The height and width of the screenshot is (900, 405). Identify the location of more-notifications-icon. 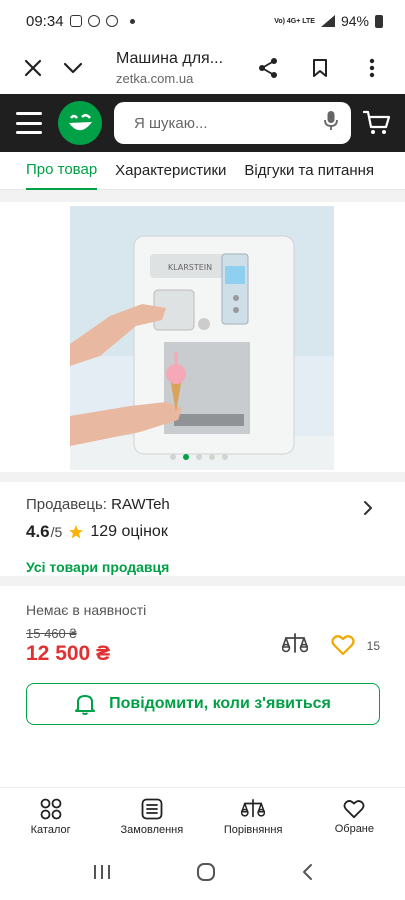
(132, 21).